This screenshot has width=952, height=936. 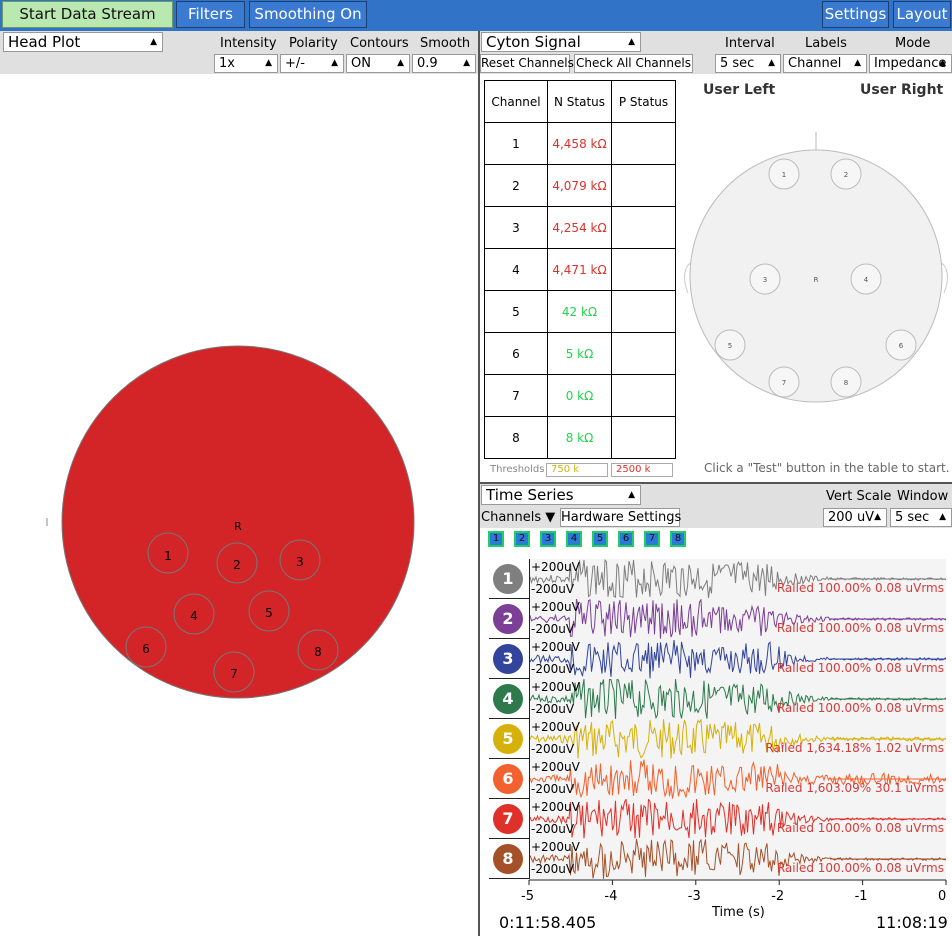 What do you see at coordinates (548, 539) in the screenshot?
I see `channel-toggle-3: 3` at bounding box center [548, 539].